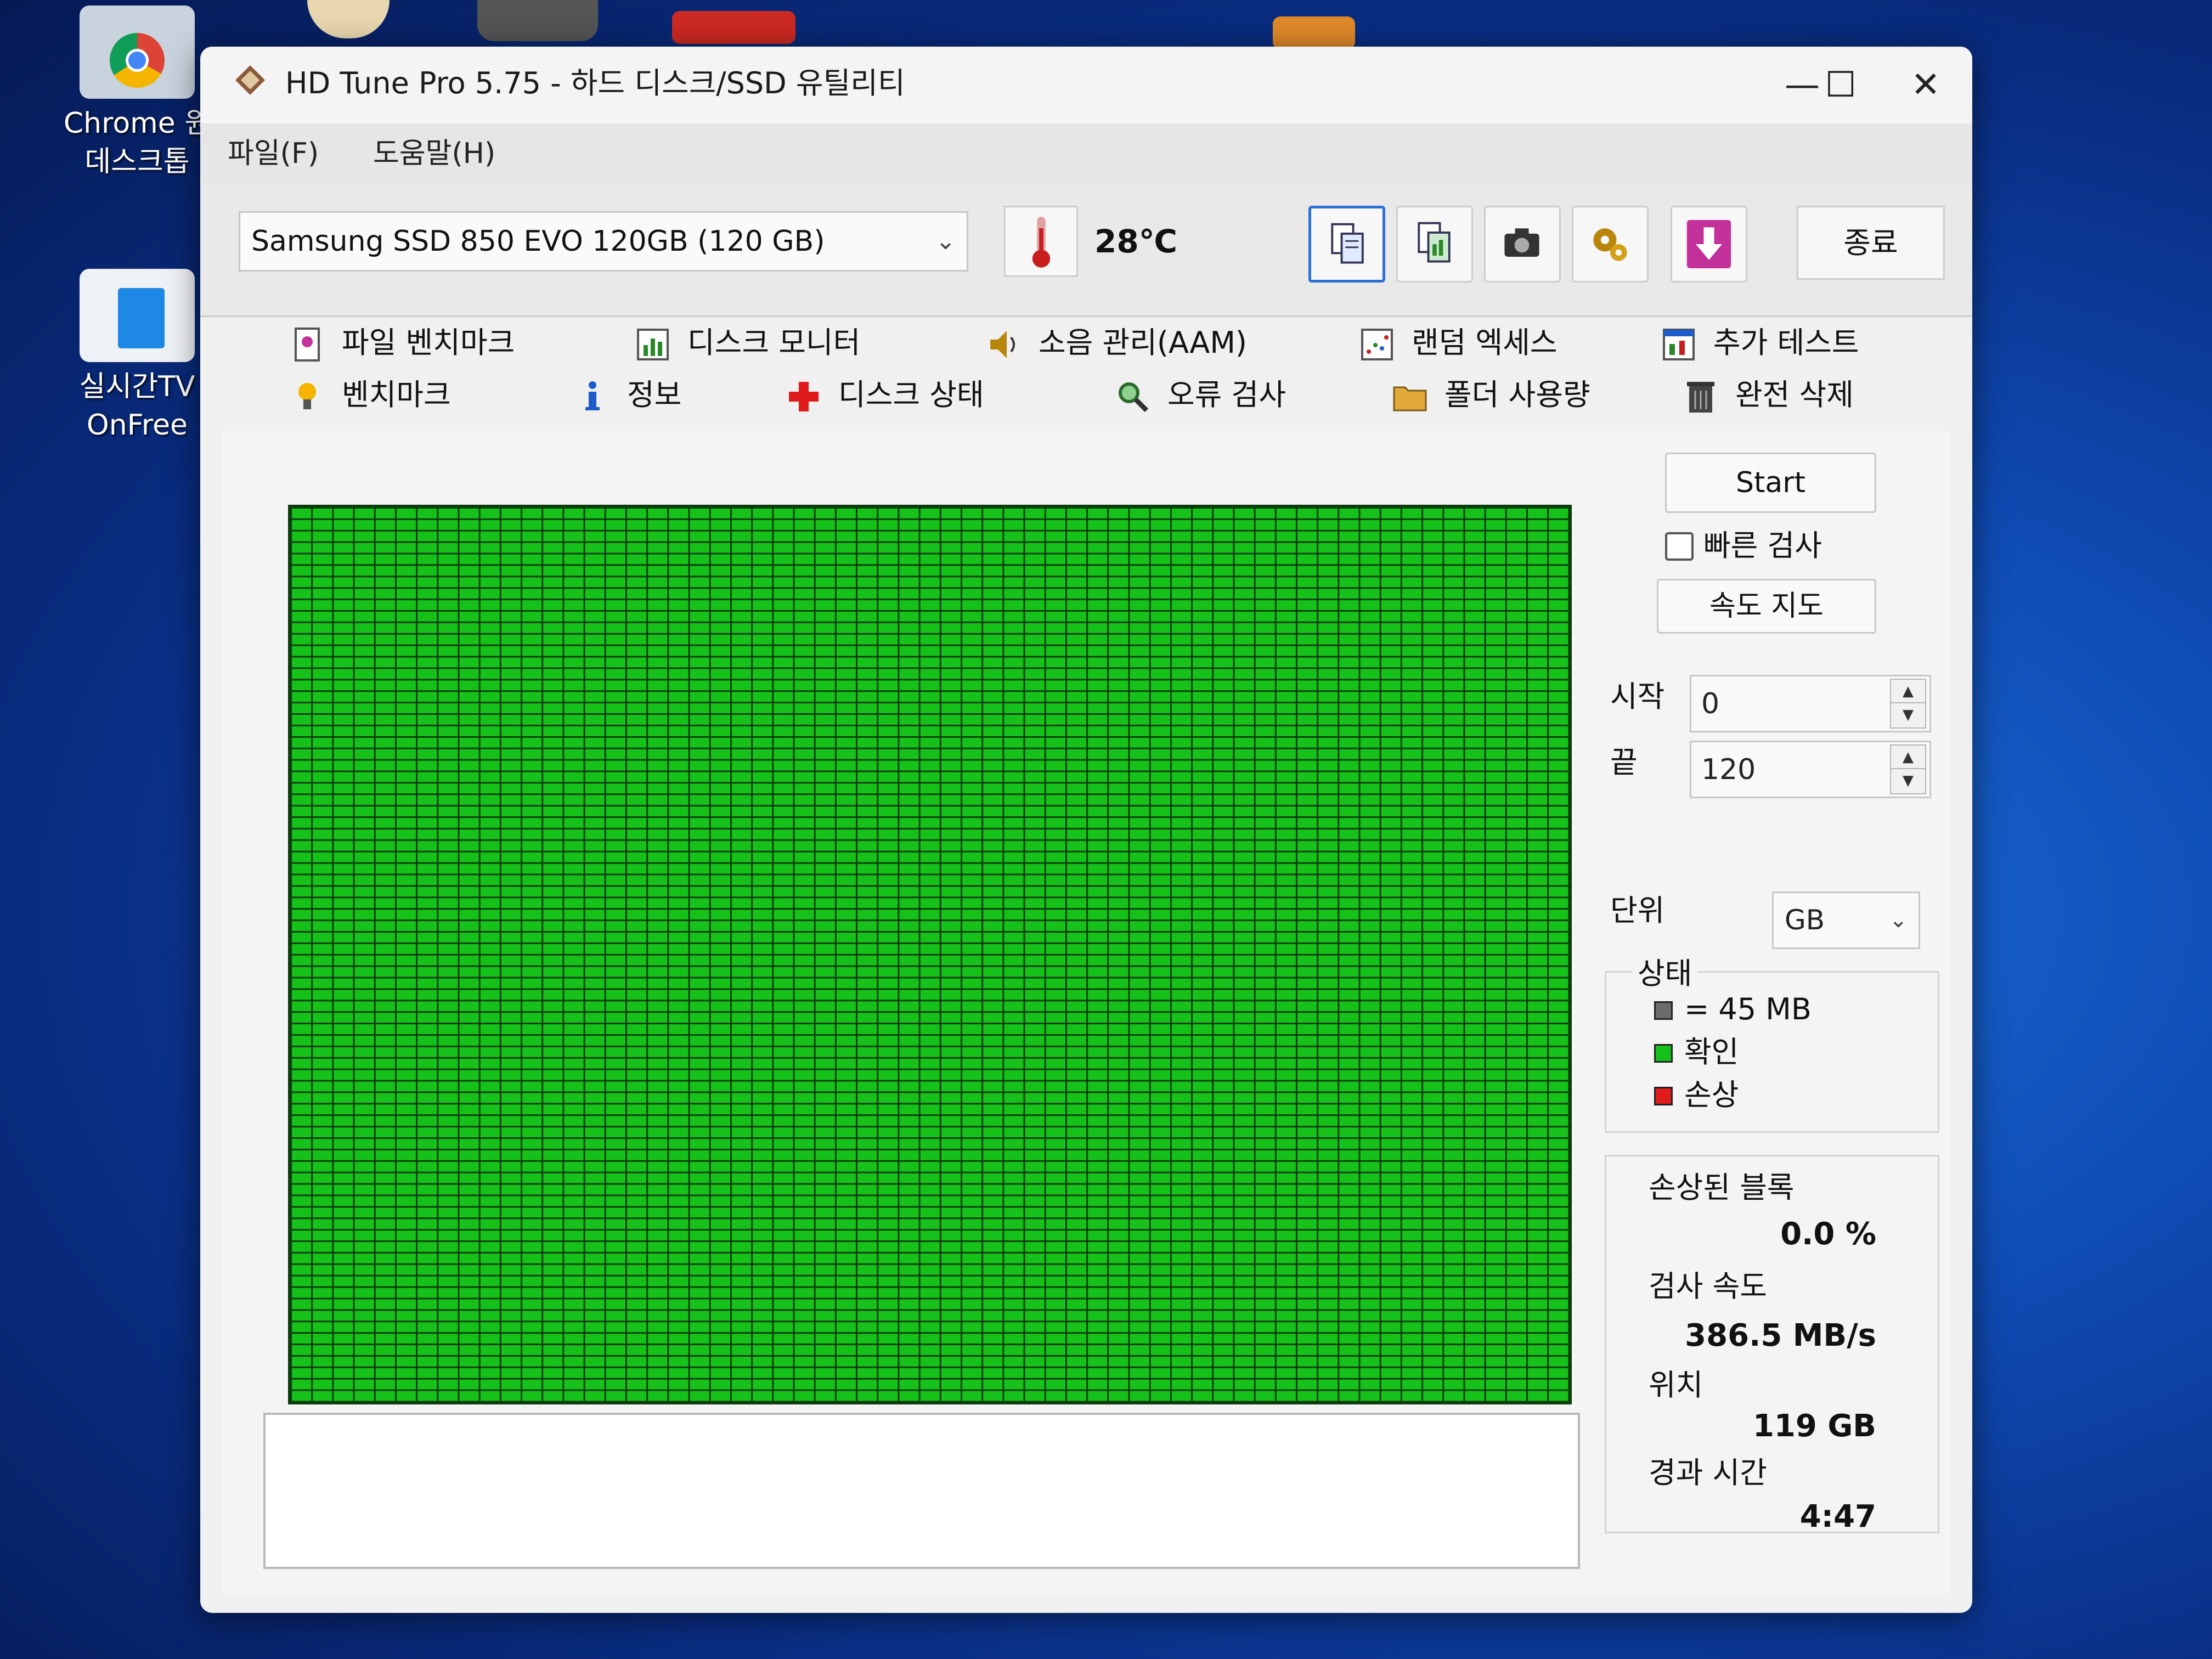  Describe the element at coordinates (1748, 1009) in the screenshot. I see `block-size-label: = 45 MB` at that location.